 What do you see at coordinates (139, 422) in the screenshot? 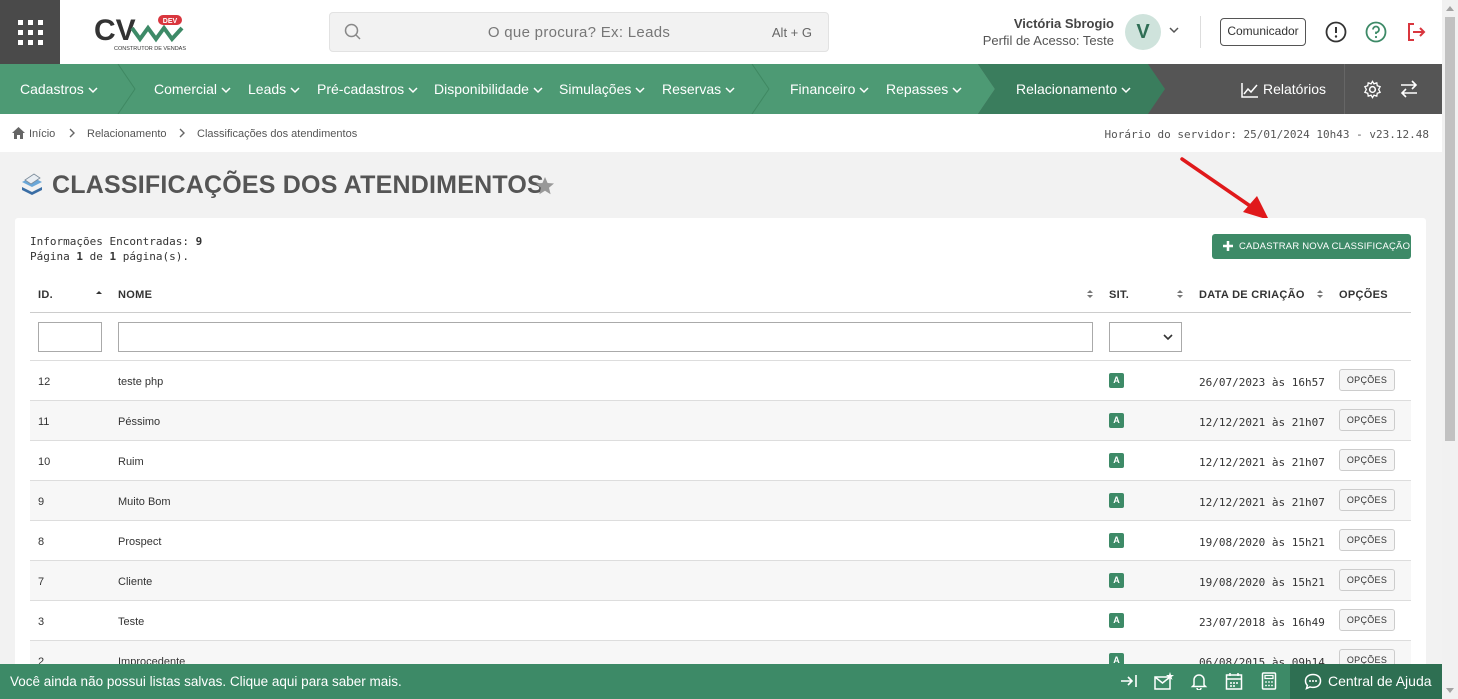
I see `cell-nome: Péssimo` at bounding box center [139, 422].